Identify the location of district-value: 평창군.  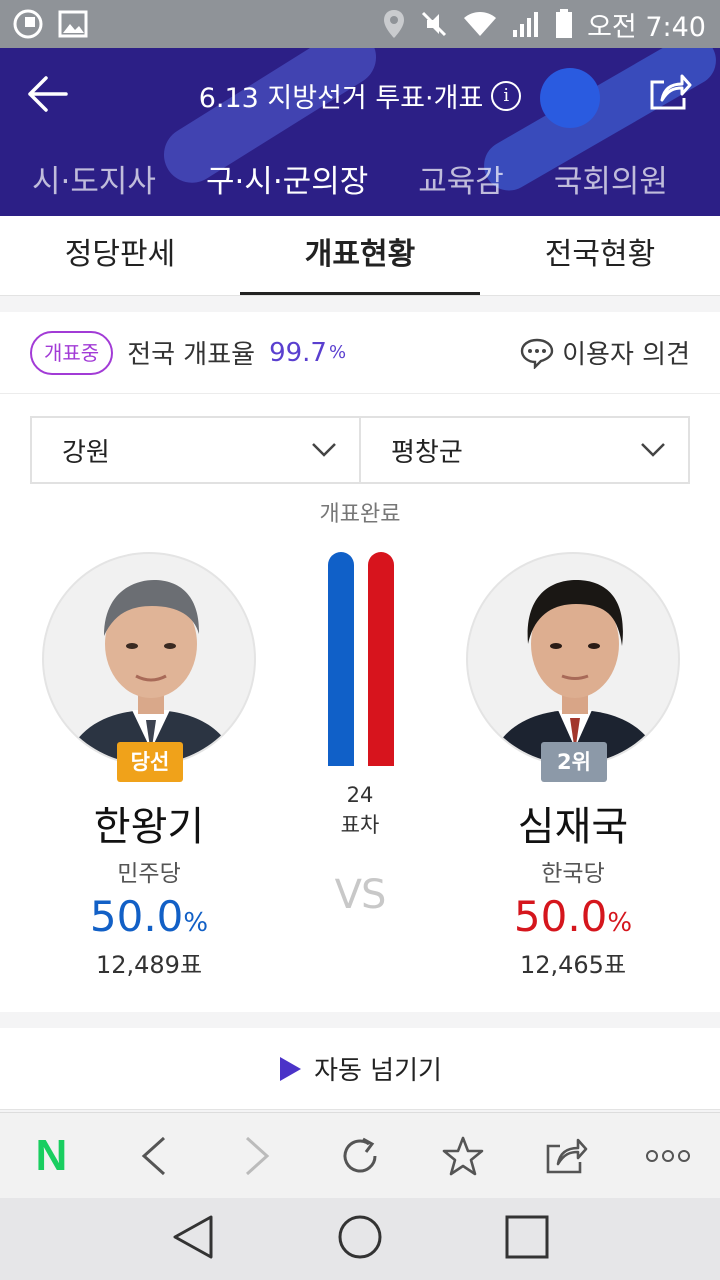
(427, 452).